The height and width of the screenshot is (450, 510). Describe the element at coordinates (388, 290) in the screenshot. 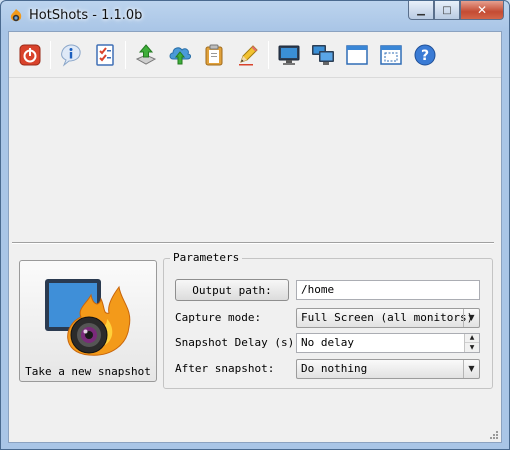

I see `output-path-field: /home` at that location.